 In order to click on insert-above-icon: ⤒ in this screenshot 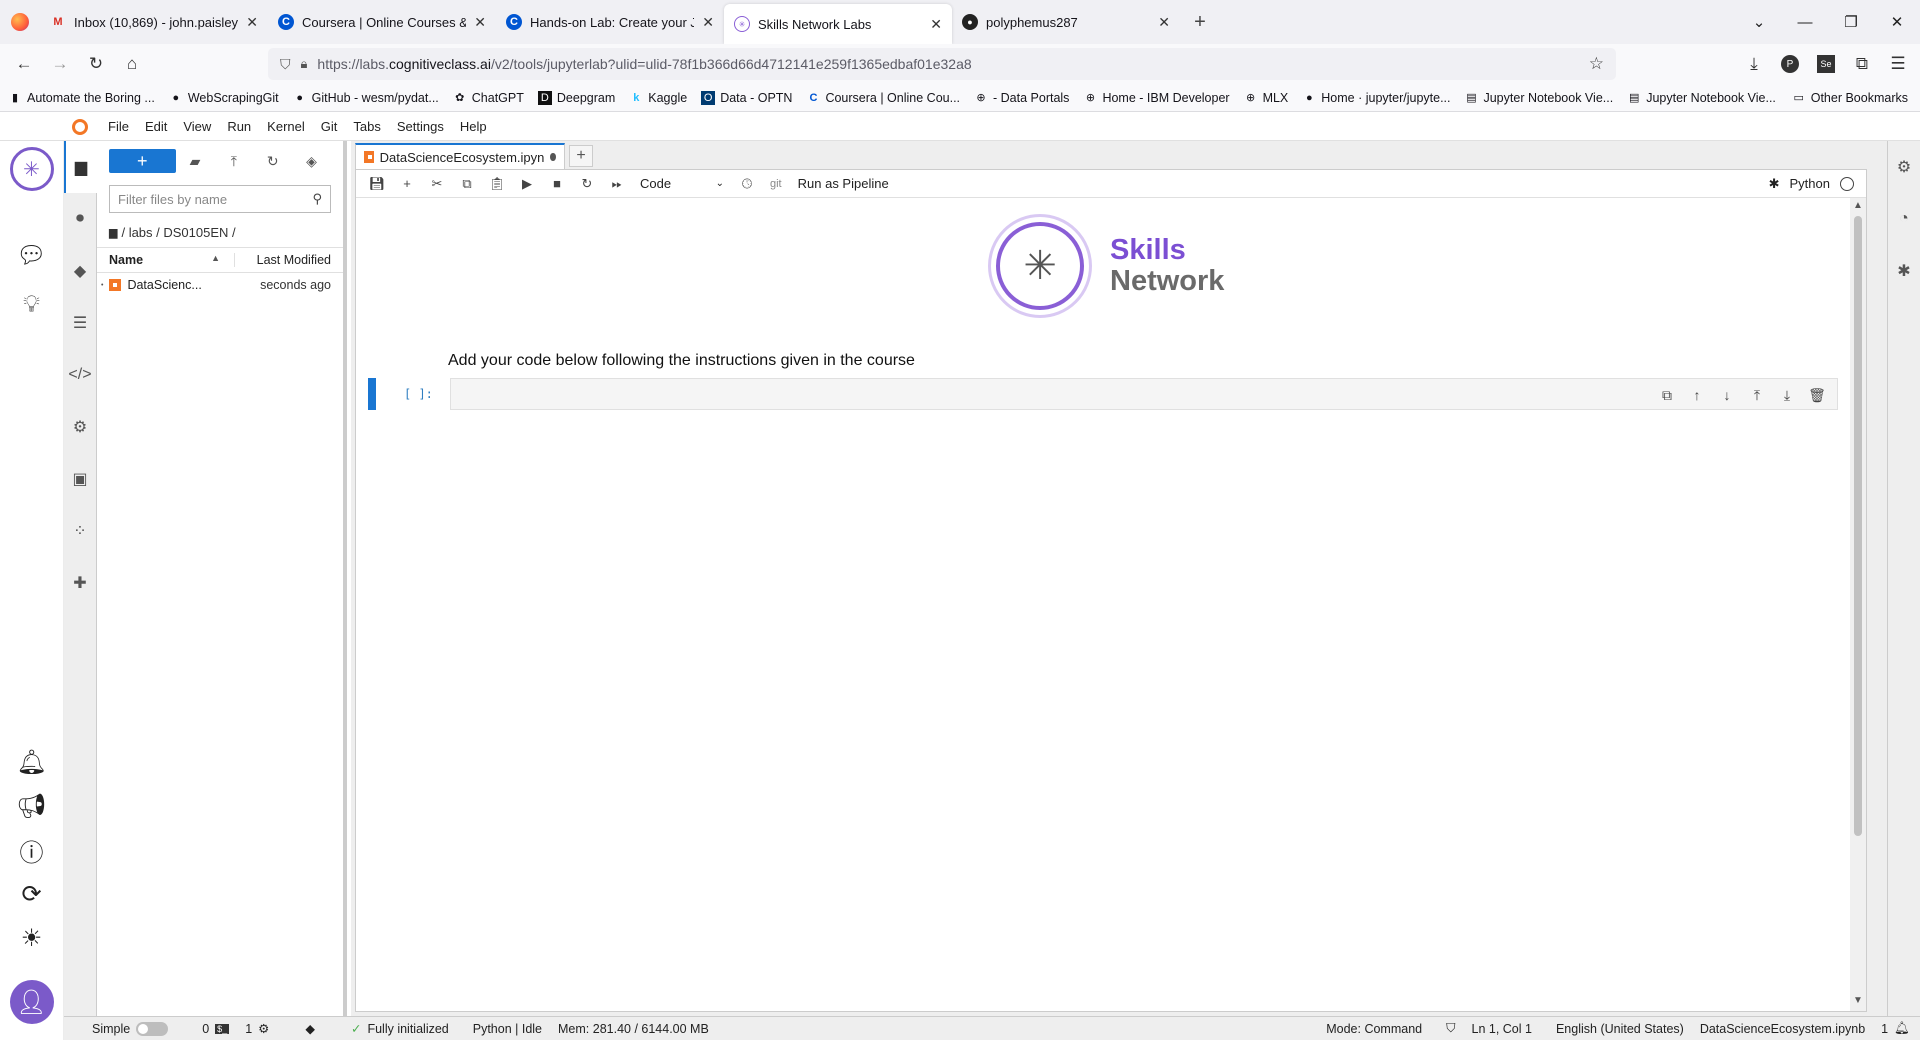, I will do `click(1757, 395)`.